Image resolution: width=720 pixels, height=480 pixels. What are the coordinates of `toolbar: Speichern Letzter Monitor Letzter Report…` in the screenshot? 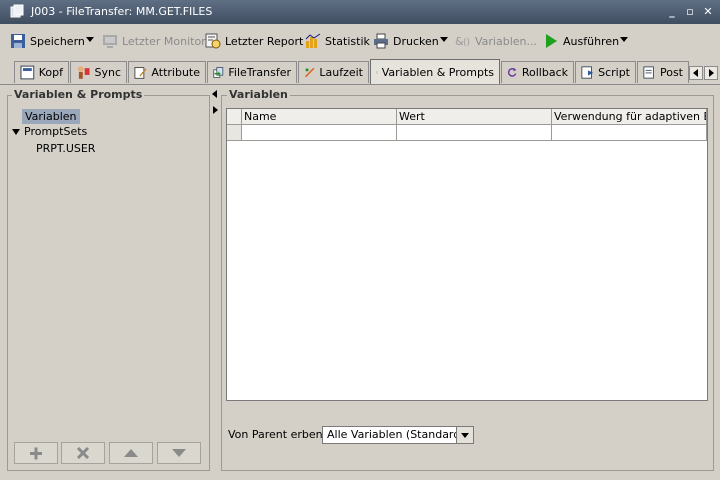 It's located at (360, 41).